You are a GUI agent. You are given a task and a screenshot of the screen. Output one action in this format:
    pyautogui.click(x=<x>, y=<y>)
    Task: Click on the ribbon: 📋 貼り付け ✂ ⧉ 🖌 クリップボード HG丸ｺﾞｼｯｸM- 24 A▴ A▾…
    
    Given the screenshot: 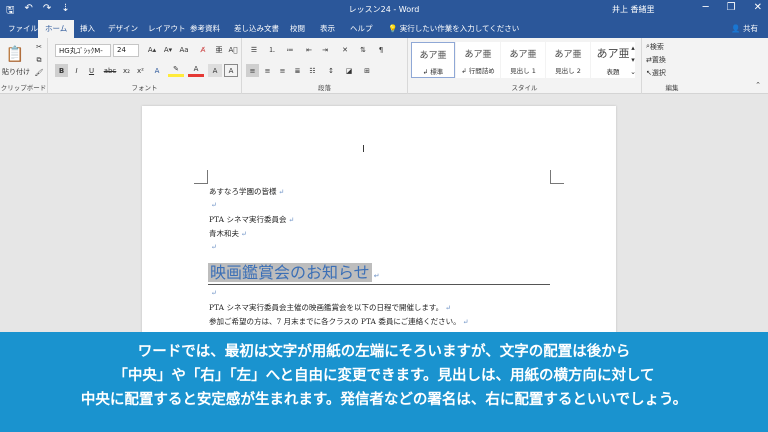 What is the action you would take?
    pyautogui.click(x=384, y=66)
    